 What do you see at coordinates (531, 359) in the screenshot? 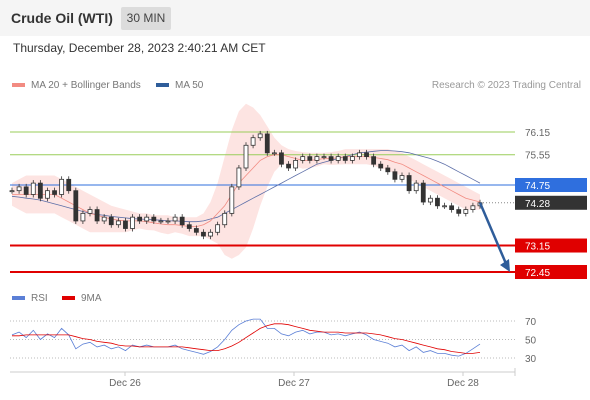
I see `rsi-tick-30: 30` at bounding box center [531, 359].